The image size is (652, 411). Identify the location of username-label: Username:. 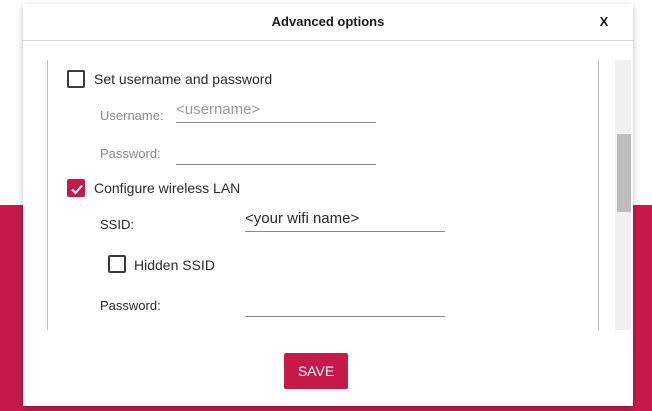
(132, 115).